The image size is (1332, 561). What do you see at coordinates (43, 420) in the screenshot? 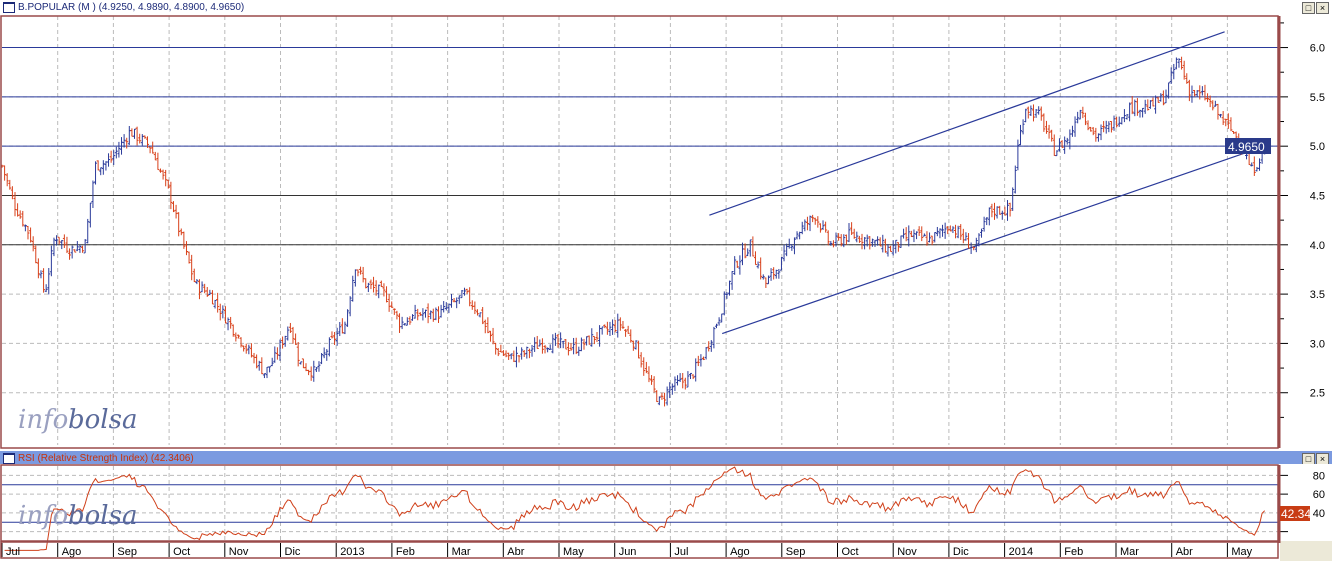
I see `watermark-info: info` at bounding box center [43, 420].